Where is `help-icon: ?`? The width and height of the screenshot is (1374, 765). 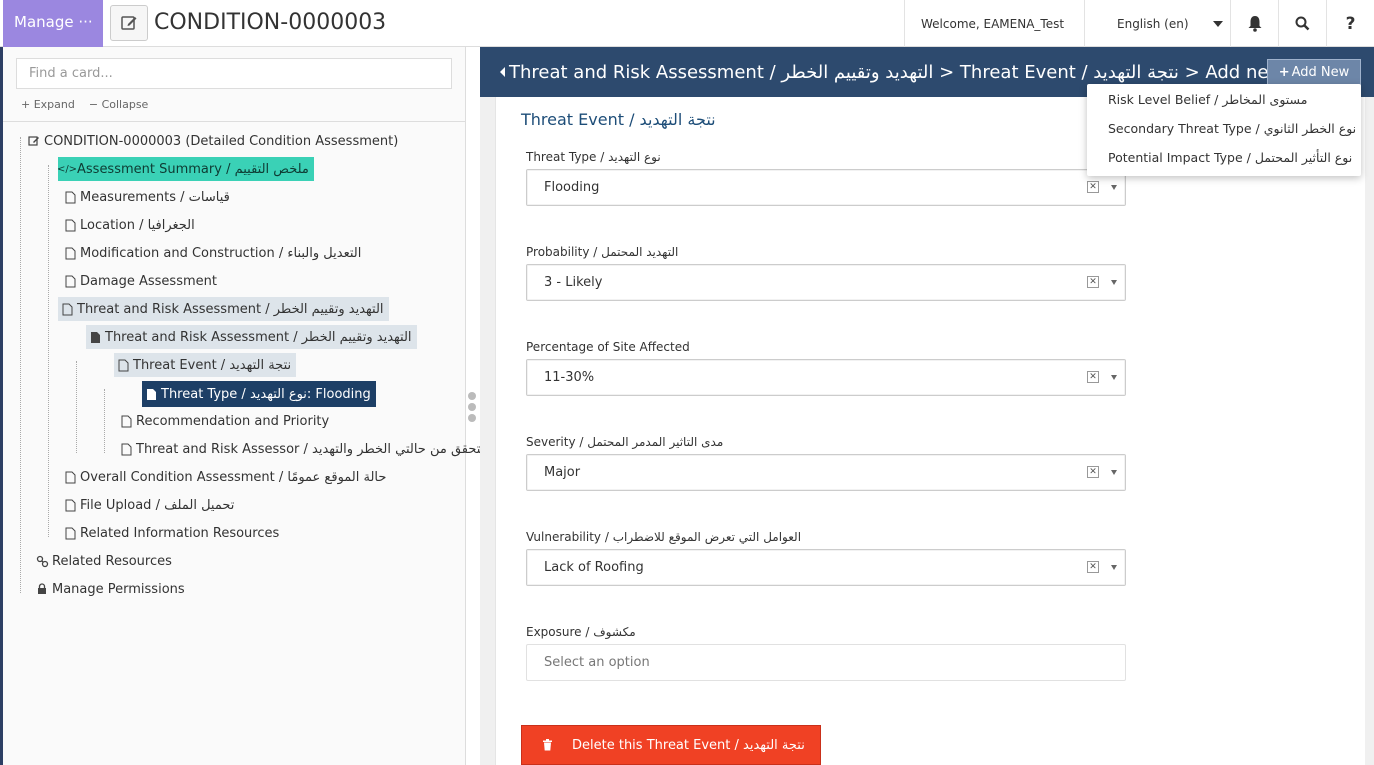 help-icon: ? is located at coordinates (1350, 23).